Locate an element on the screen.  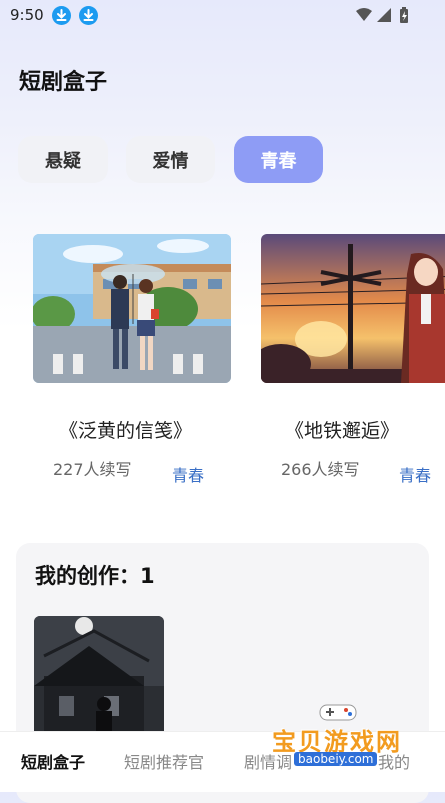
tab-youth: 青春 is located at coordinates (278, 159).